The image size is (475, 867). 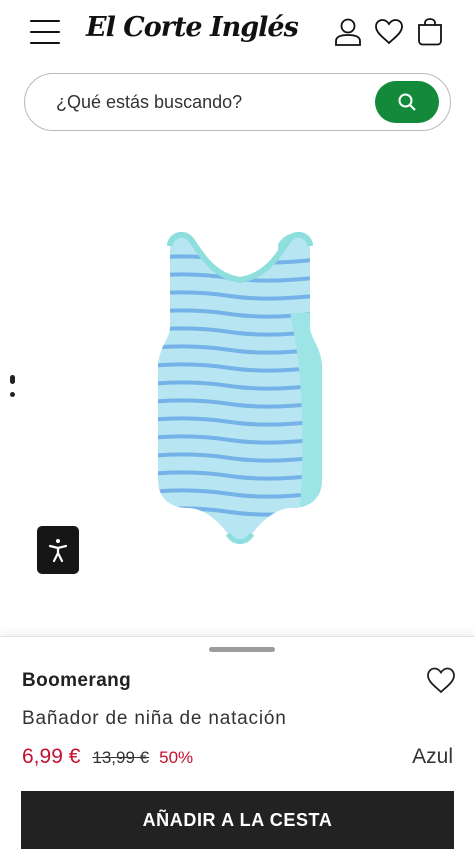 I want to click on product-brand: Boomerang, so click(x=76, y=681).